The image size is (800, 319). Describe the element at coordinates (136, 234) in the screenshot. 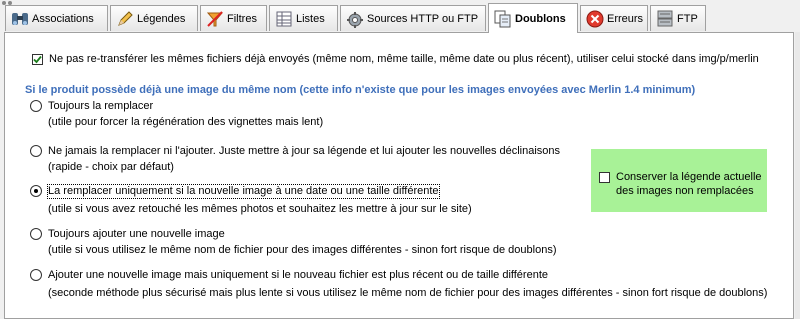

I see `option-label: Toujours ajouter une nouvelle image` at that location.